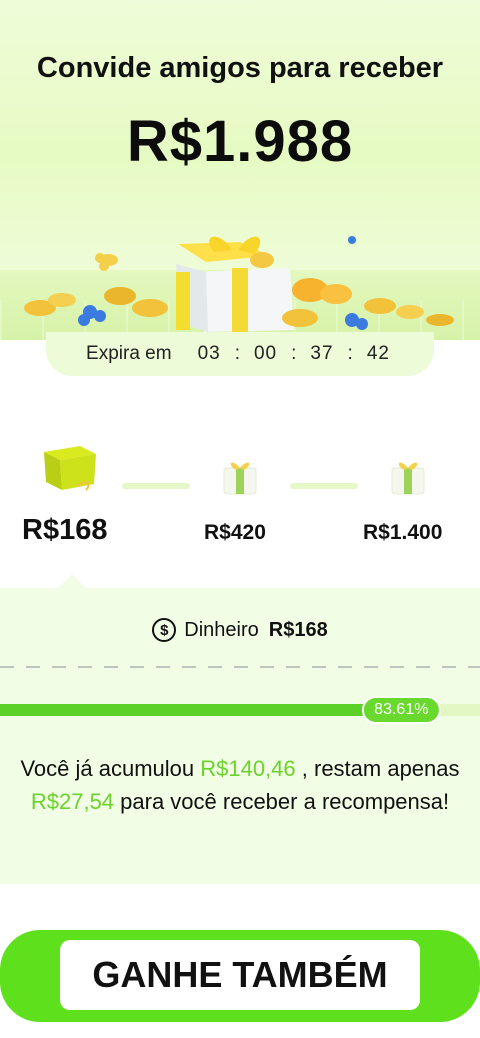 This screenshot has height=1038, width=480. What do you see at coordinates (240, 975) in the screenshot?
I see `earn-too-button: GANHE TAMBÉM` at bounding box center [240, 975].